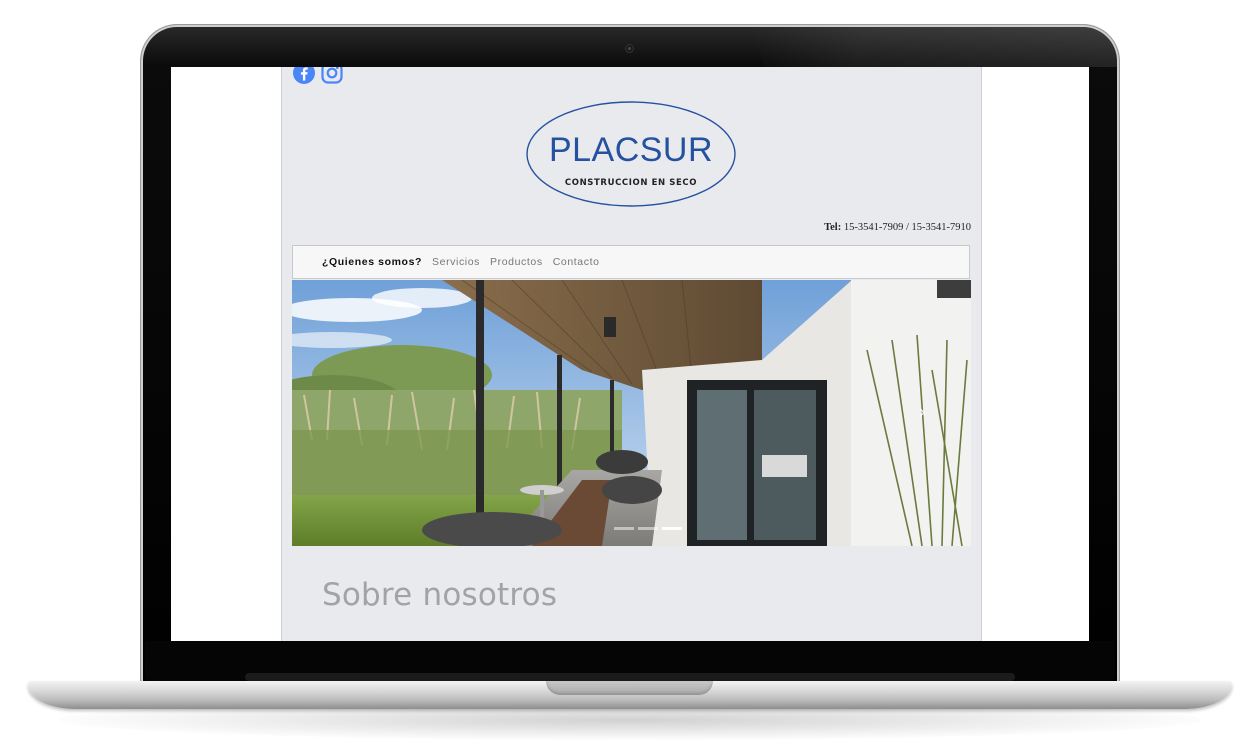 Image resolution: width=1260 pixels, height=756 pixels. I want to click on section-title: Sobre nosotros, so click(440, 595).